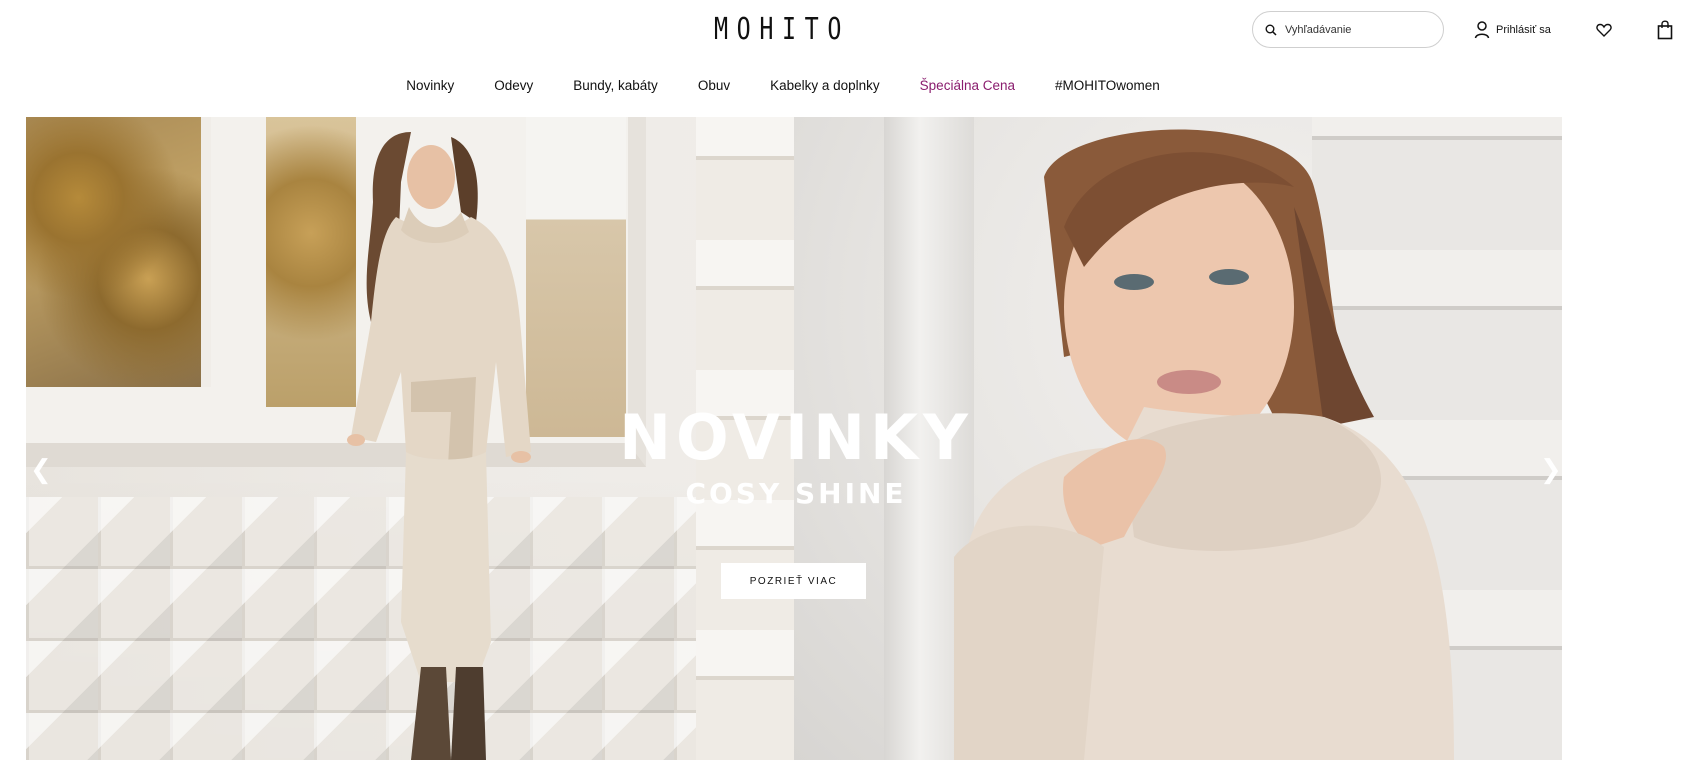  Describe the element at coordinates (793, 581) in the screenshot. I see `see-more-button: POZRIEŤ VIAC` at that location.